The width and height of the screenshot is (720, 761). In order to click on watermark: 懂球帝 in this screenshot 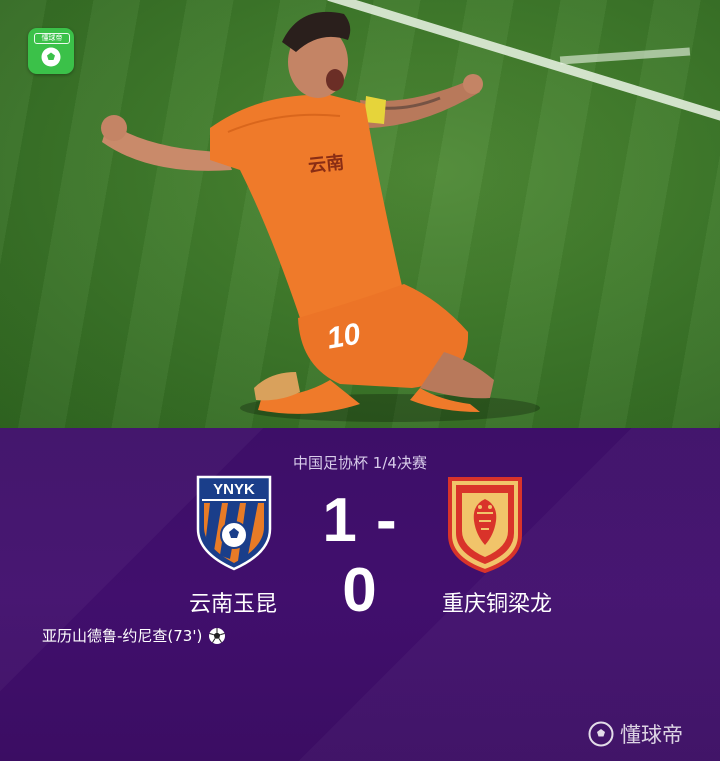, I will do `click(635, 734)`.